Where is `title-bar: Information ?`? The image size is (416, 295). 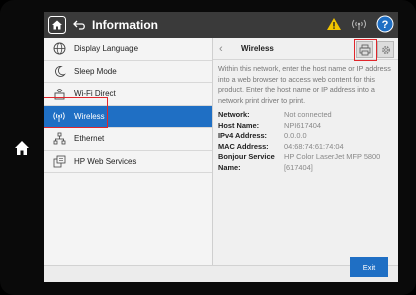
title-bar: Information ? is located at coordinates (221, 25).